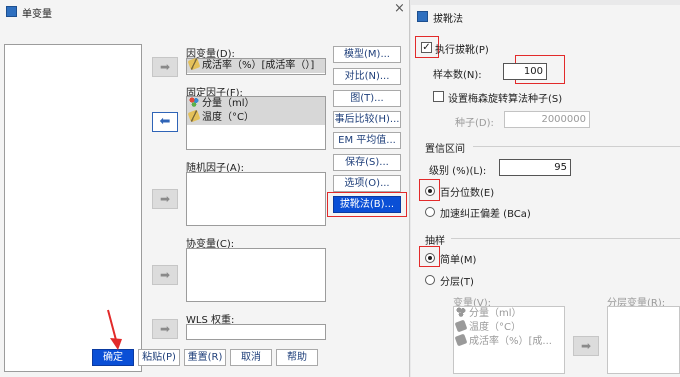 This screenshot has width=680, height=377. I want to click on ci-heading: 置信区间, so click(445, 149).